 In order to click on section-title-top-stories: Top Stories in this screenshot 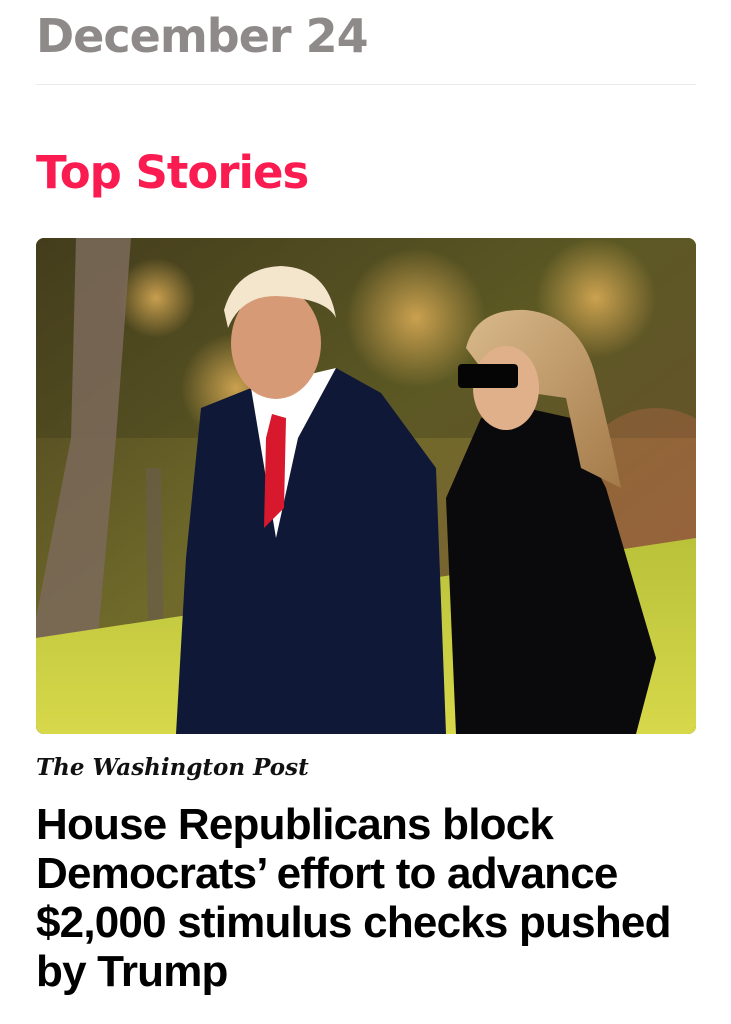, I will do `click(172, 173)`.